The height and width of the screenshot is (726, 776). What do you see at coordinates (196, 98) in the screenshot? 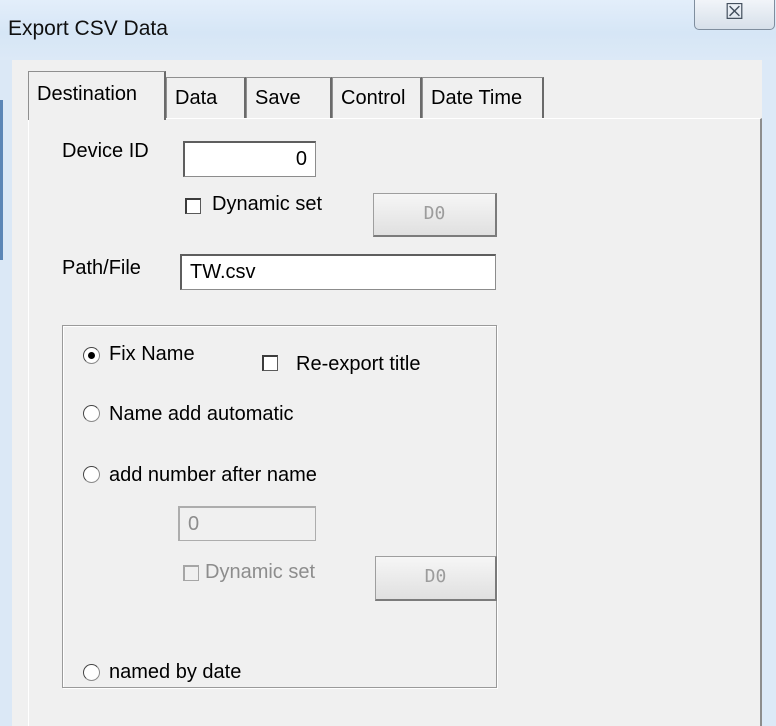
I see `tab-label: Data` at bounding box center [196, 98].